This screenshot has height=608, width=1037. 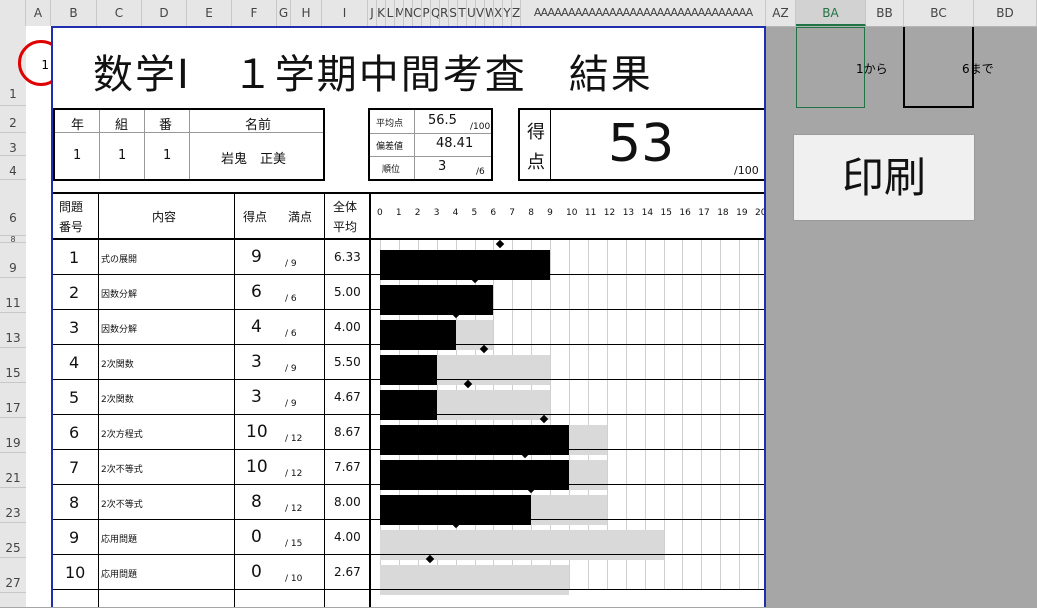 What do you see at coordinates (641, 144) in the screenshot?
I see `score-box: 得 点 53 /100` at bounding box center [641, 144].